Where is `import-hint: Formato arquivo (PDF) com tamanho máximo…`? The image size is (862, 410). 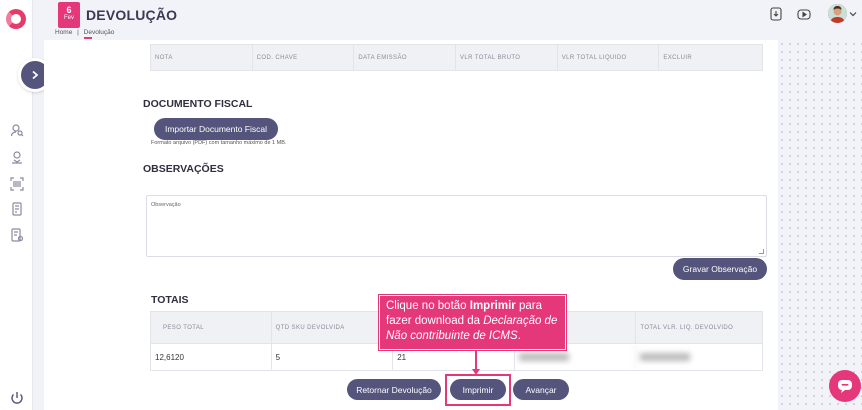
import-hint: Formato arquivo (PDF) com tamanho máximo… is located at coordinates (219, 143).